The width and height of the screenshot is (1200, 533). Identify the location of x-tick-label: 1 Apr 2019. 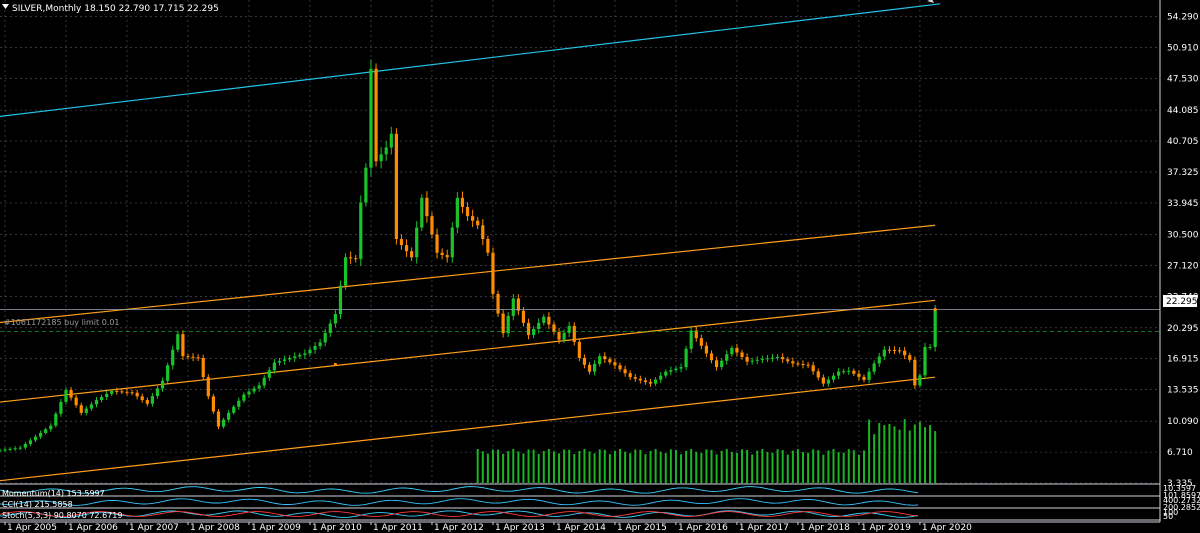
(886, 528).